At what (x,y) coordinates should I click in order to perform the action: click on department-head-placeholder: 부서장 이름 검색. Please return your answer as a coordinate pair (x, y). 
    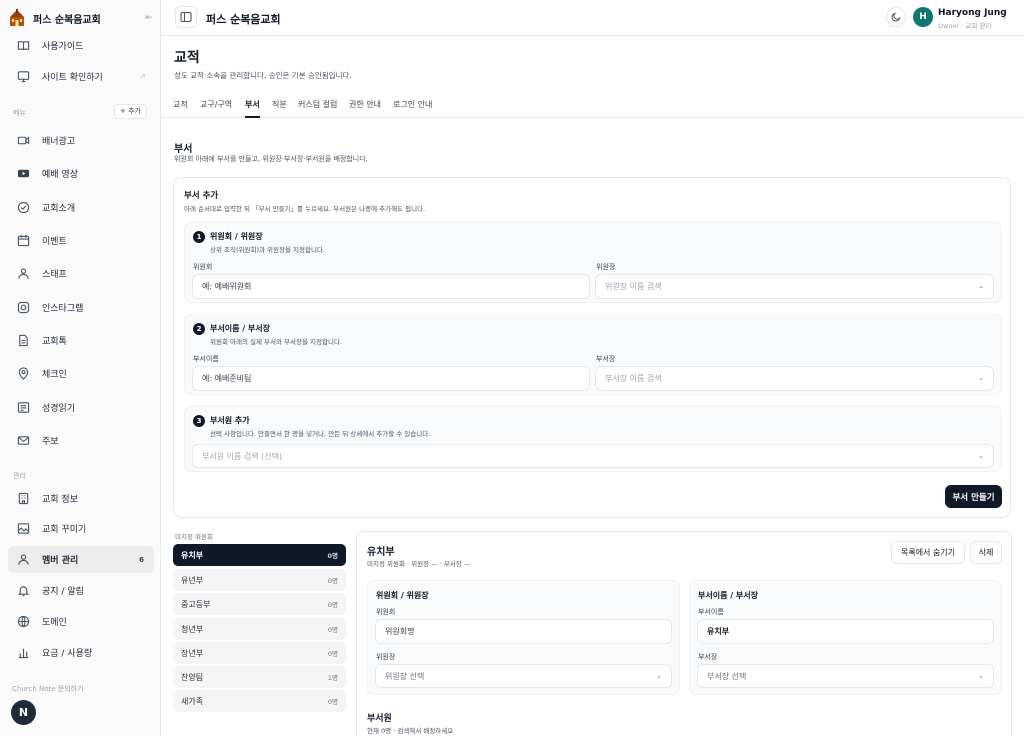
    Looking at the image, I should click on (633, 378).